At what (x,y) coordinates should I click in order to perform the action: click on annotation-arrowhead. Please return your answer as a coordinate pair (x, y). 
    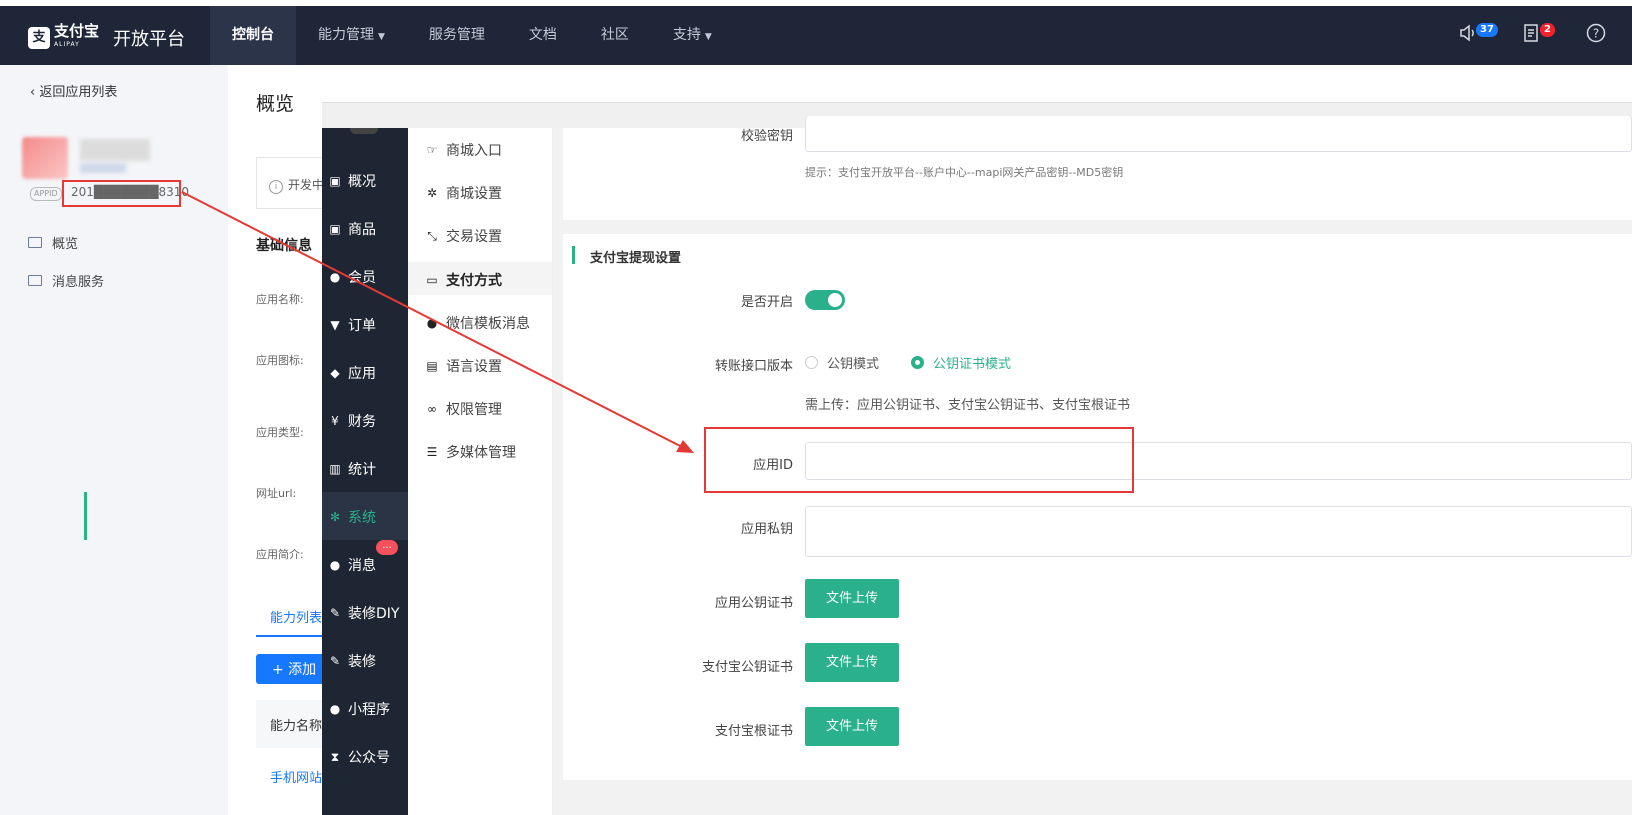
    Looking at the image, I should click on (685, 446).